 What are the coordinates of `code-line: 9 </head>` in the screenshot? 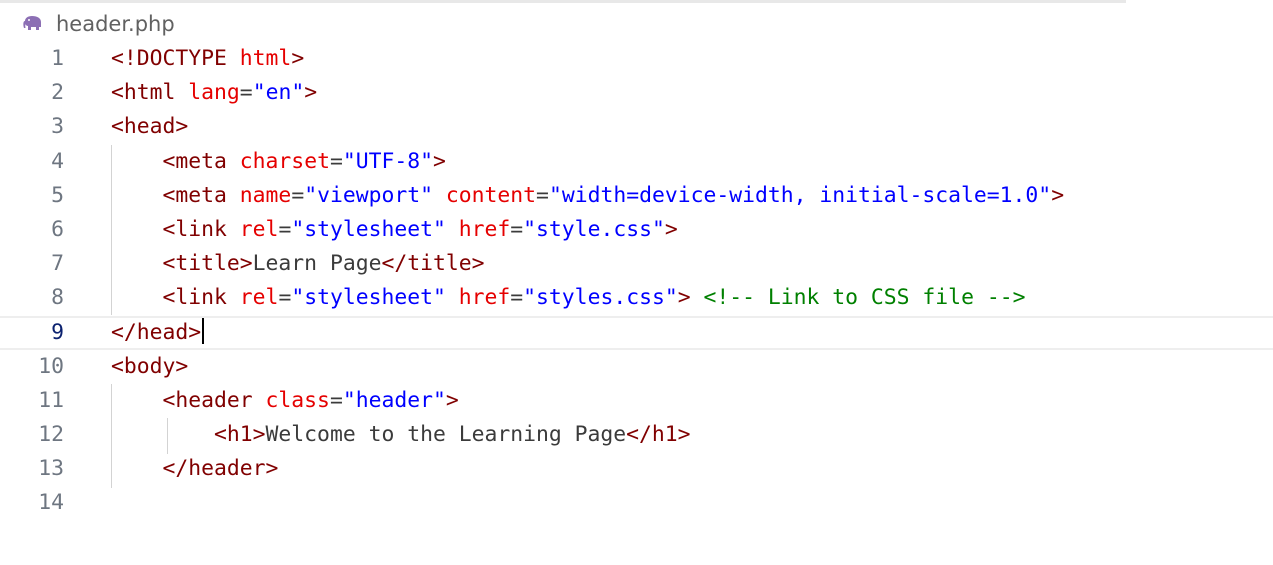 It's located at (636, 332).